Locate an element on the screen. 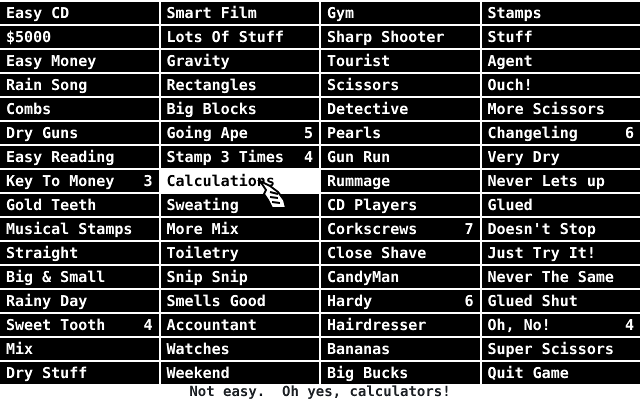 The height and width of the screenshot is (400, 640). menu-item: Changeling 6 is located at coordinates (561, 133).